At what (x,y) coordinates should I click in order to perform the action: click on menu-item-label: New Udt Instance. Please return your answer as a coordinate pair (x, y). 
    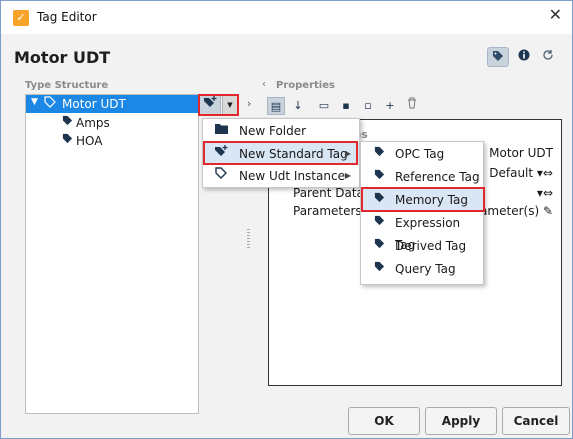
    Looking at the image, I should click on (292, 176).